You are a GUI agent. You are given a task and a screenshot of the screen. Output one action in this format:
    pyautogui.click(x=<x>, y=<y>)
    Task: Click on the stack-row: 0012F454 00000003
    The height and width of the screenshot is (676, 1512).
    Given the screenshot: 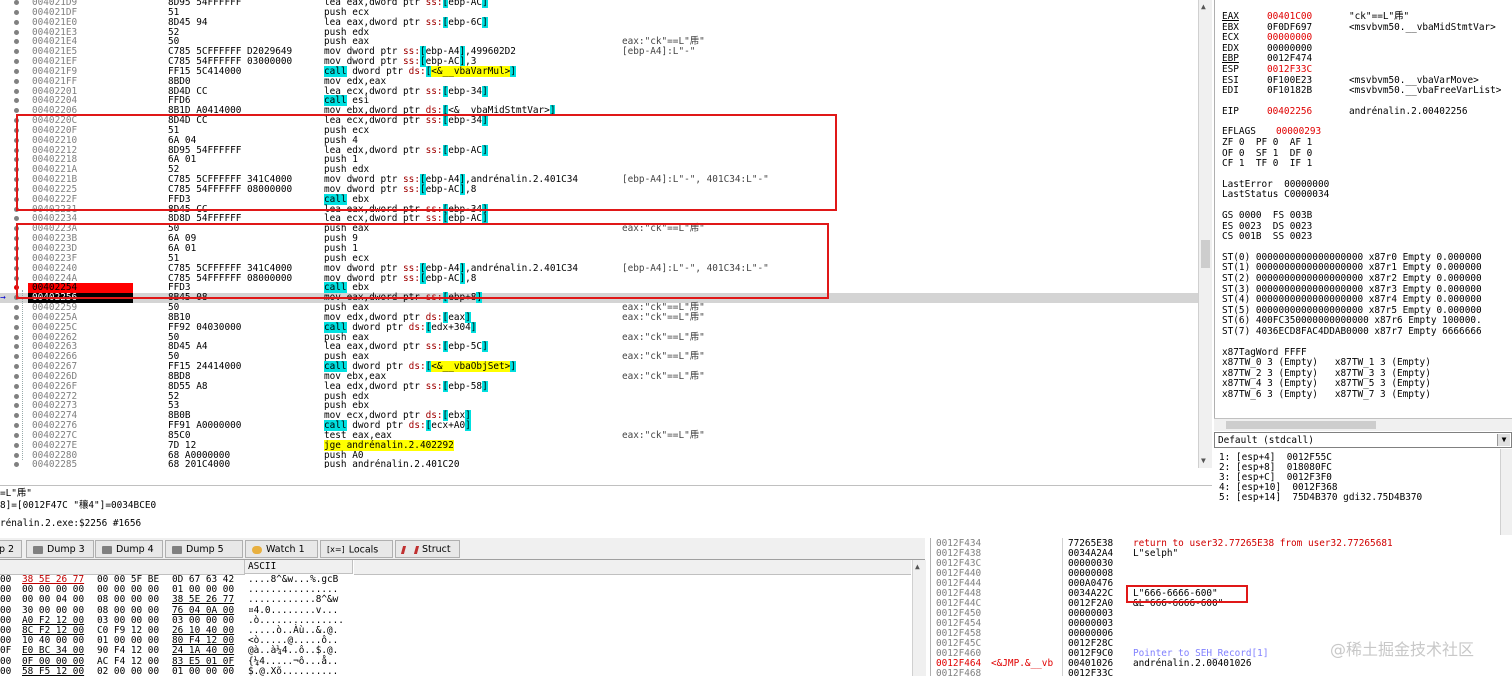 What is the action you would take?
    pyautogui.click(x=1216, y=624)
    